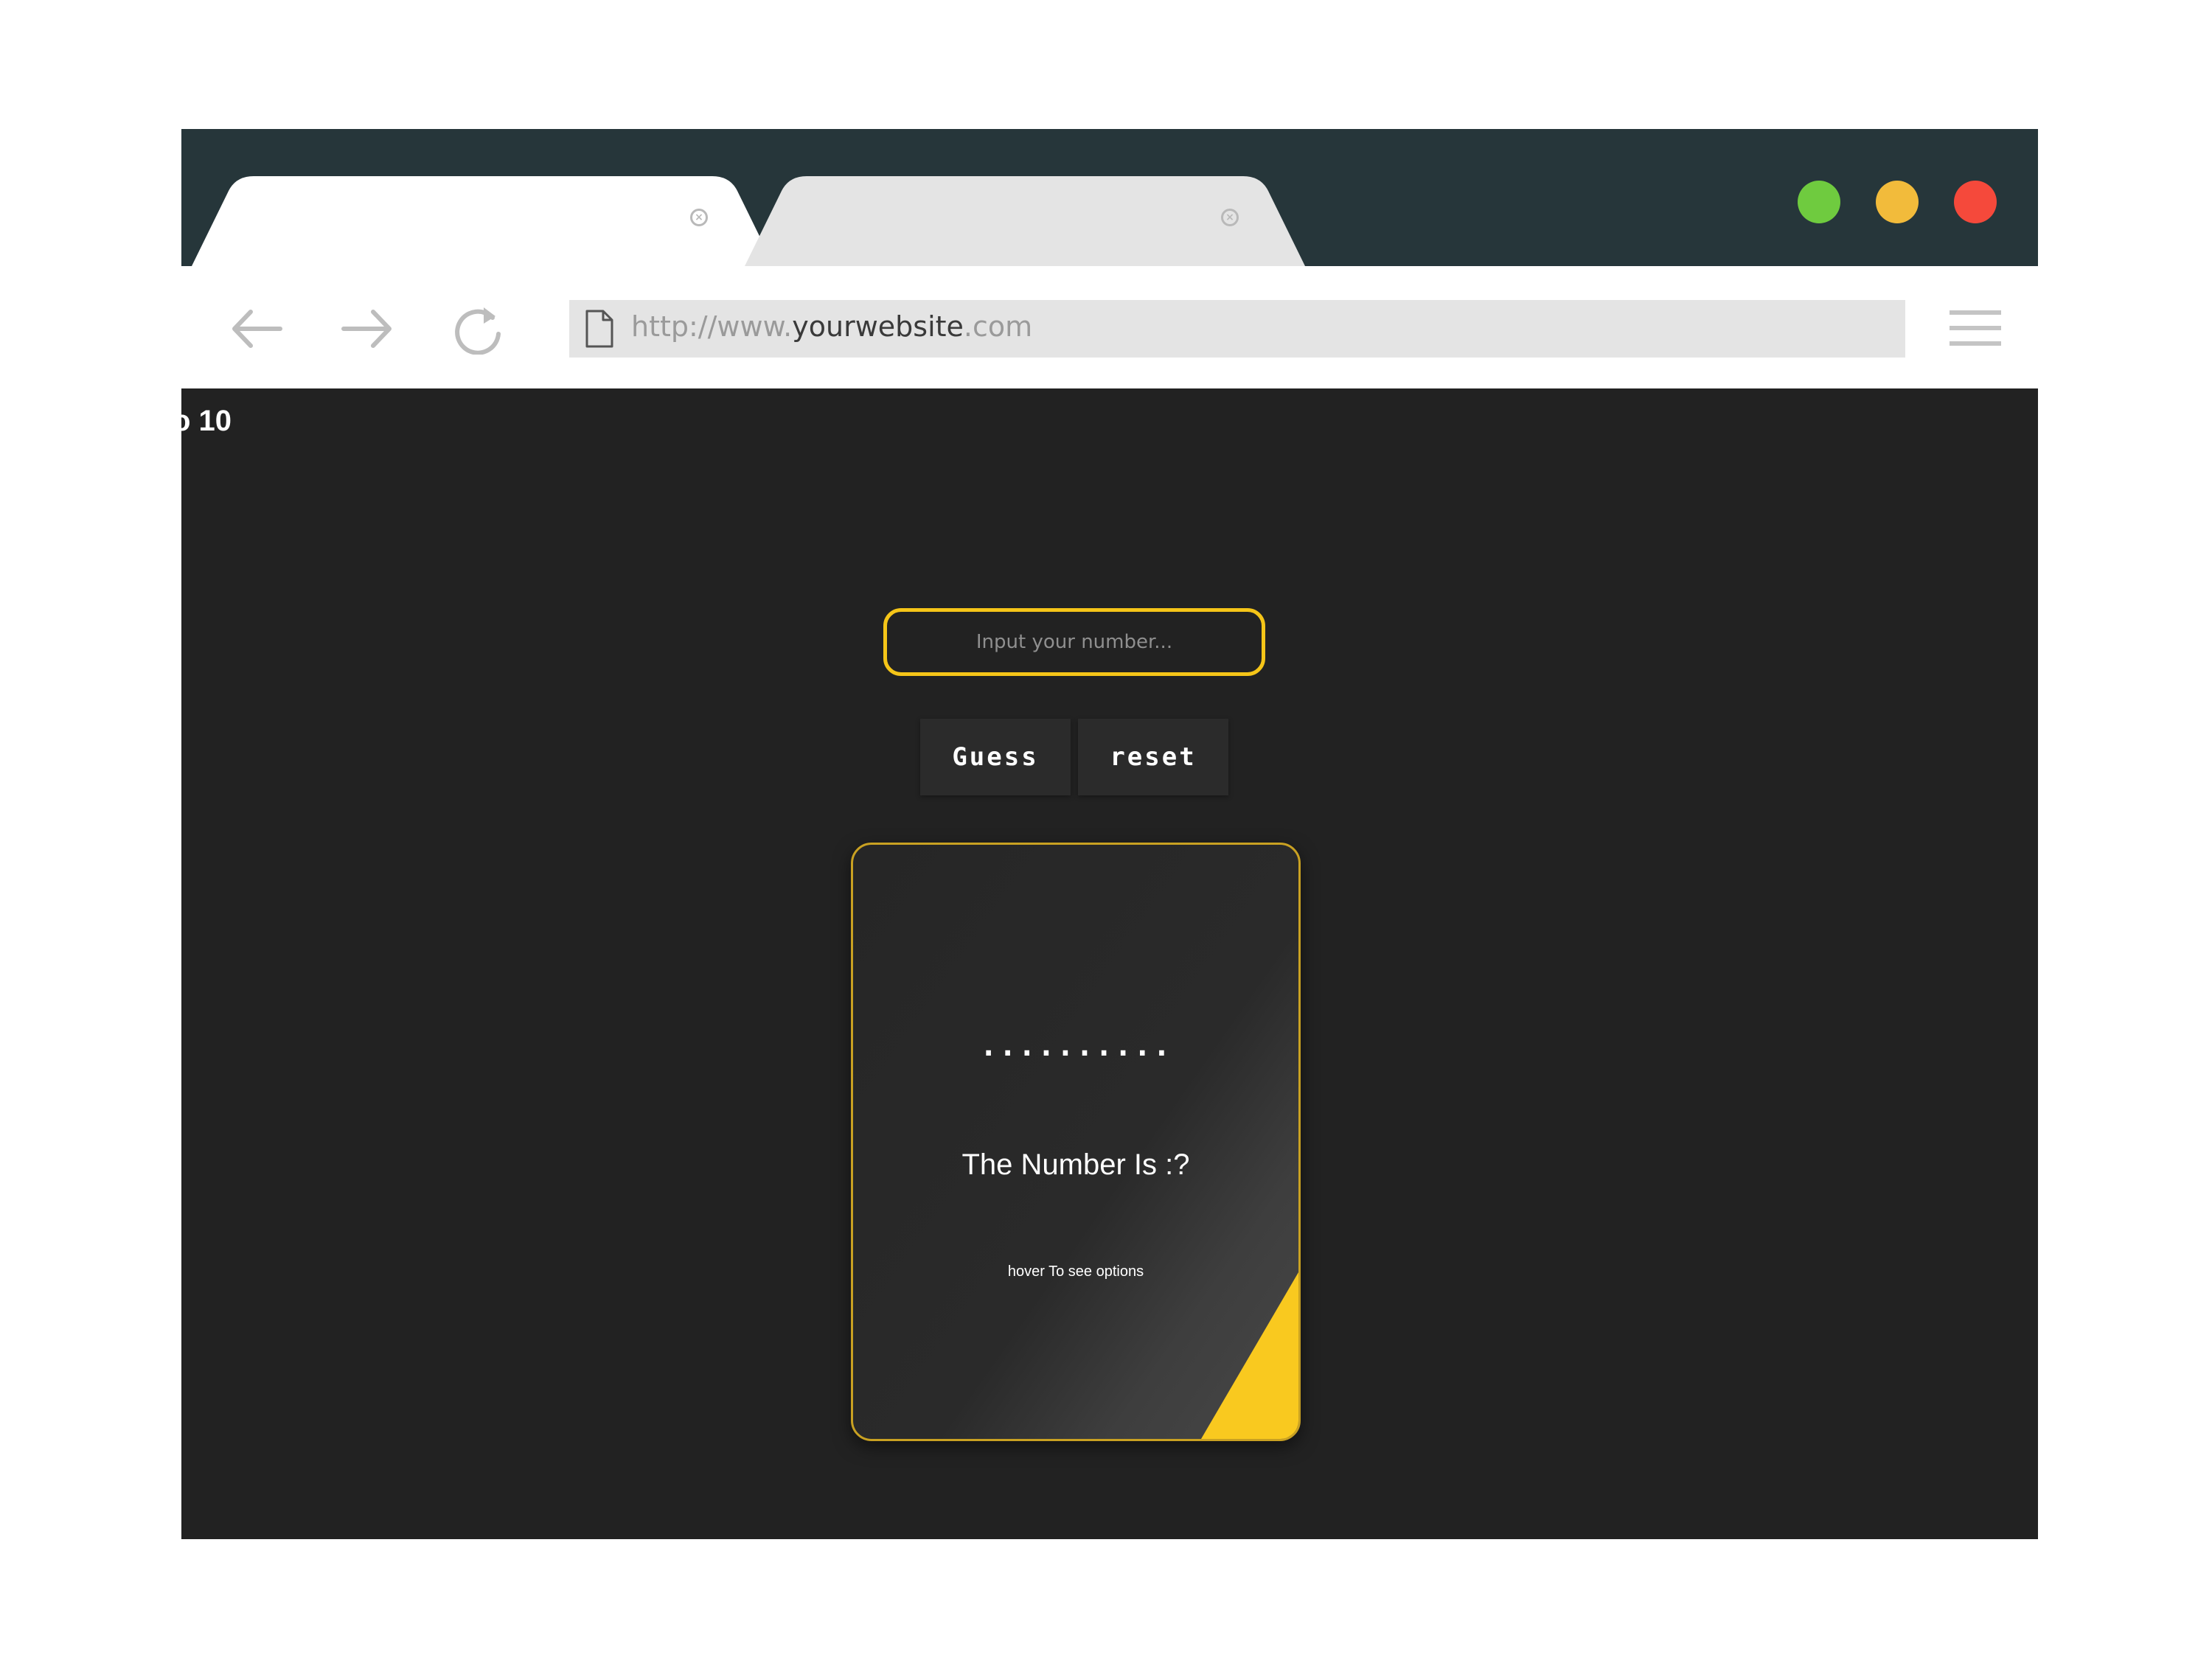 The width and height of the screenshot is (2212, 1663). Describe the element at coordinates (599, 329) in the screenshot. I see `page-document-icon` at that location.